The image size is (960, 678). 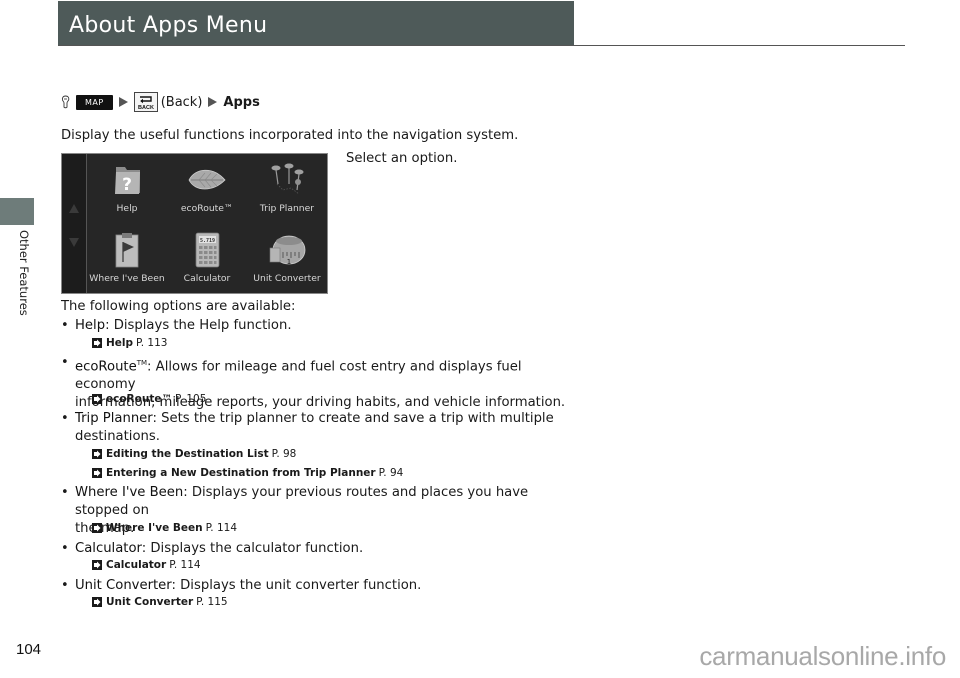 I want to click on reference-link: Where I've Been P. 114, so click(x=164, y=528).